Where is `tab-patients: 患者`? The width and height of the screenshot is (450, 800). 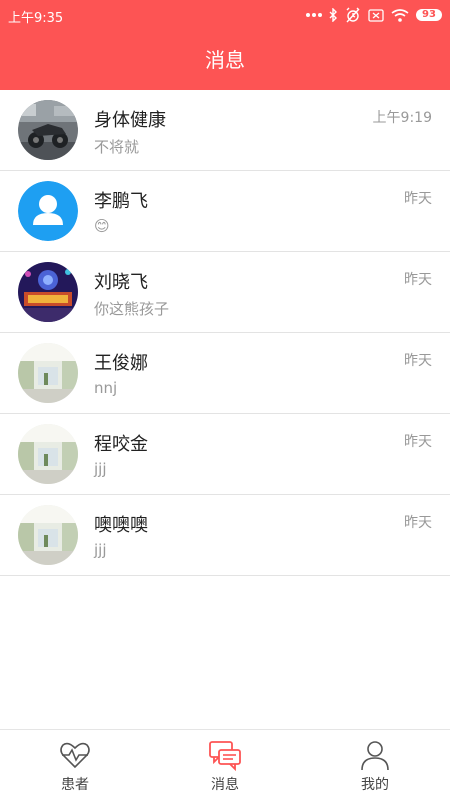
tab-patients: 患者 is located at coordinates (75, 765).